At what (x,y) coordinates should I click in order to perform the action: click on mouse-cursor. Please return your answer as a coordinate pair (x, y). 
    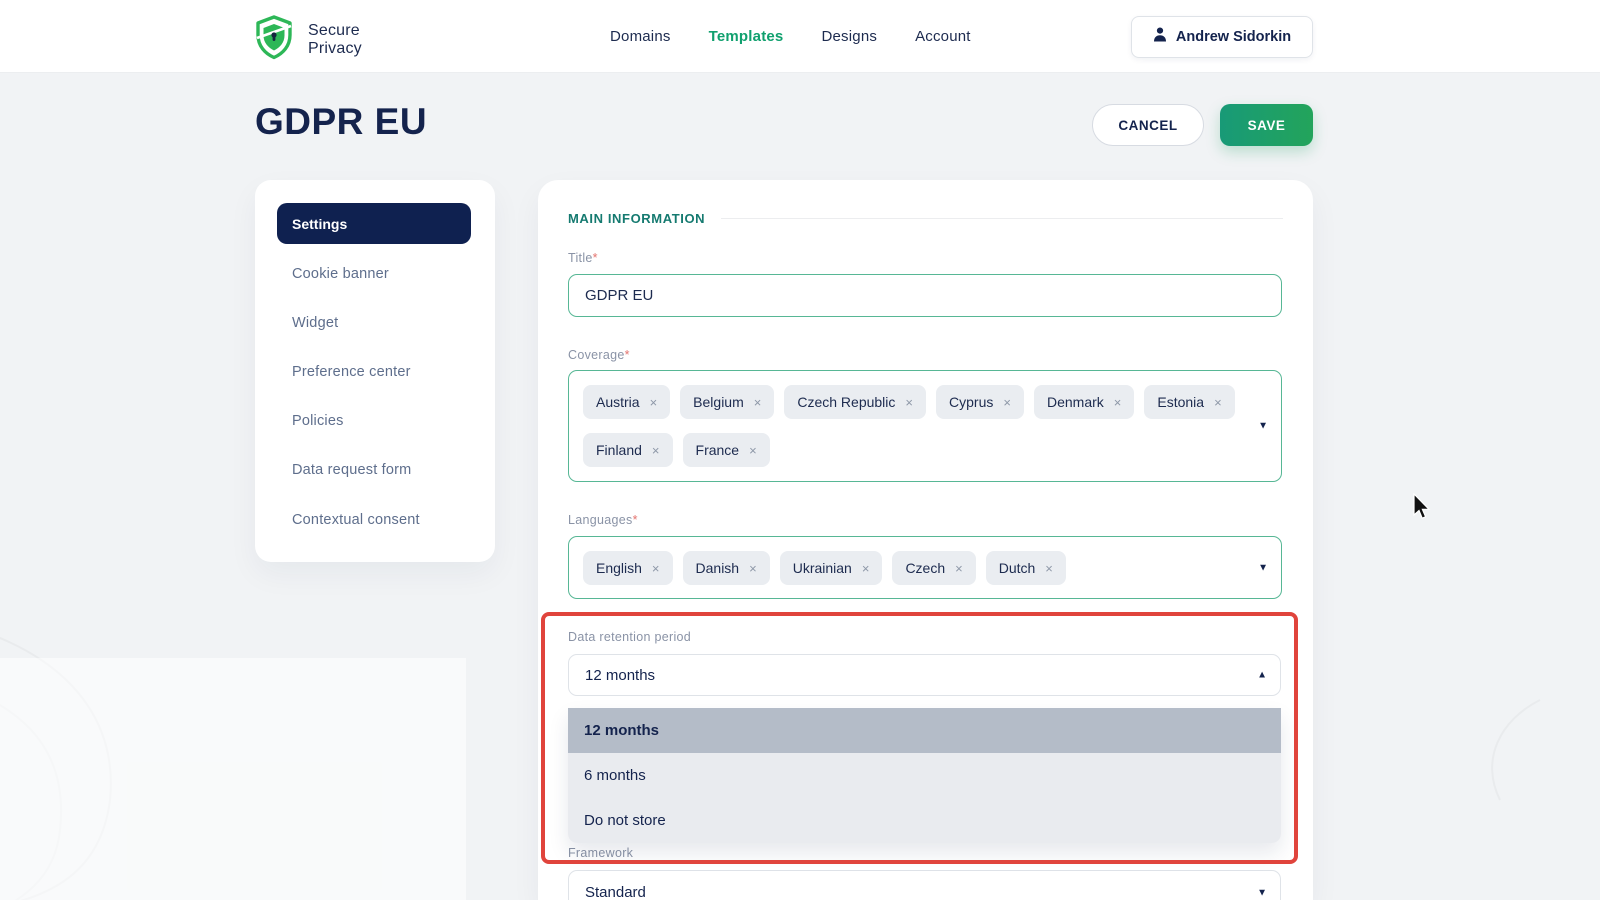
    Looking at the image, I should click on (1424, 510).